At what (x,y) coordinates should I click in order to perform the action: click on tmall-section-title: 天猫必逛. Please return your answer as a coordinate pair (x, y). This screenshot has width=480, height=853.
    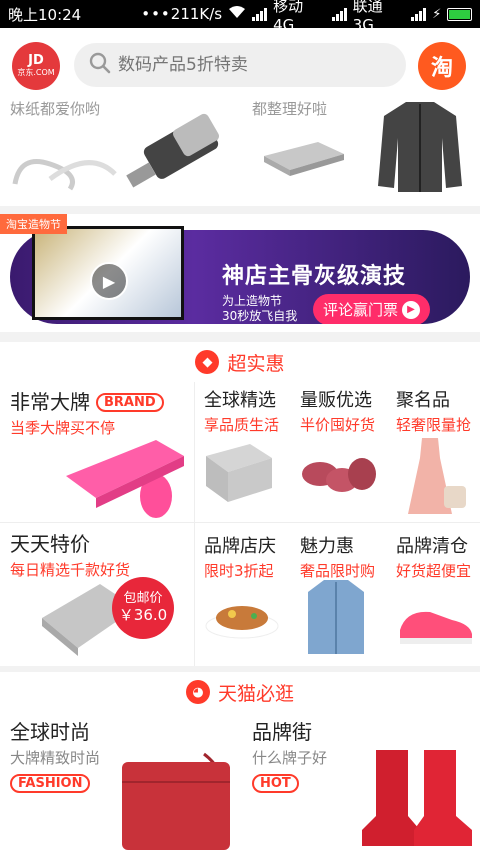
    Looking at the image, I should click on (255, 693).